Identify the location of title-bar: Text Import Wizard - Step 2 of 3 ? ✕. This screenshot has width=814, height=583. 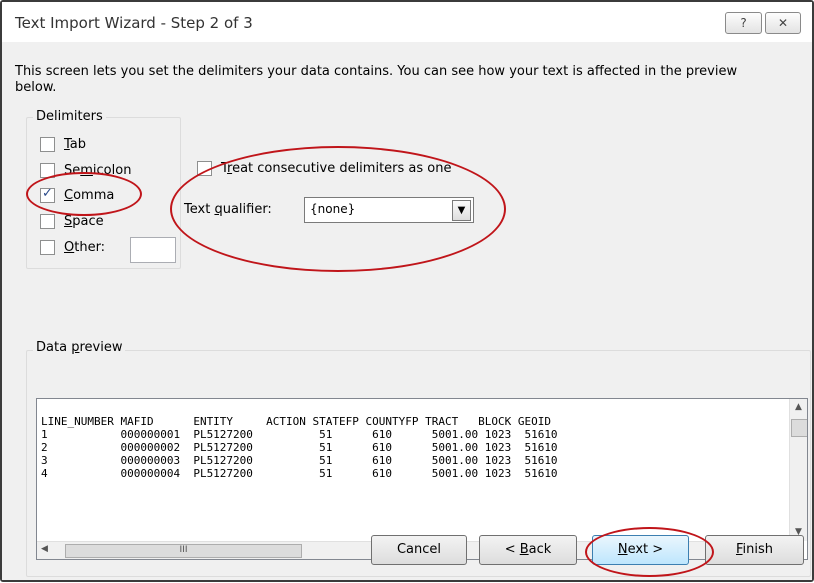
(407, 22).